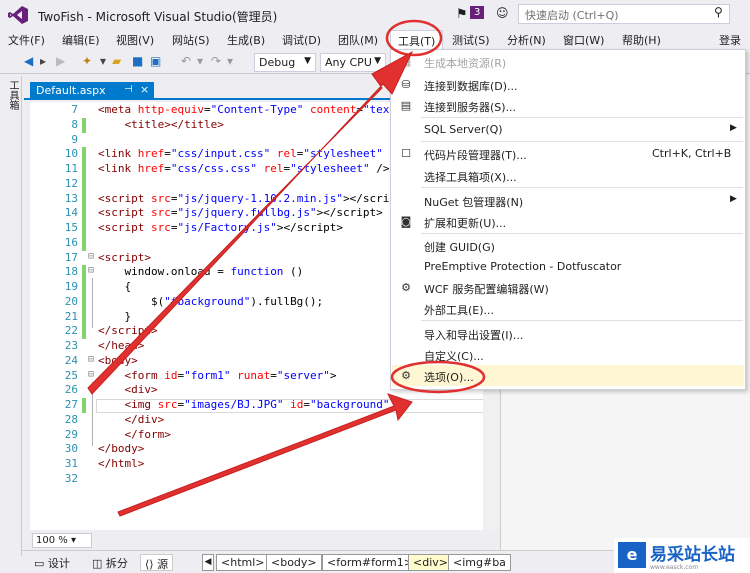  Describe the element at coordinates (568, 129) in the screenshot. I see `menu-item-sql-server: SQL Server(Q) ▶` at that location.